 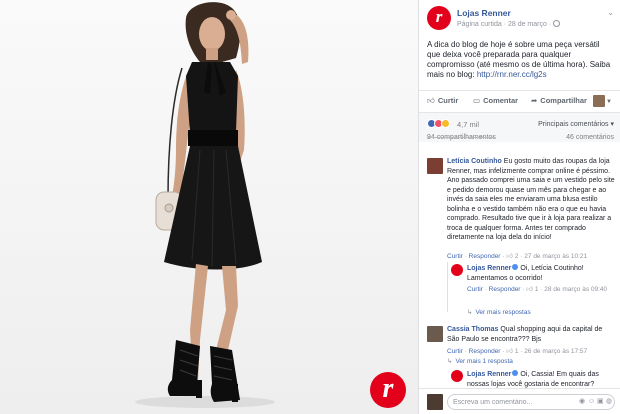 I want to click on comment-like-count: 2, so click(x=516, y=256).